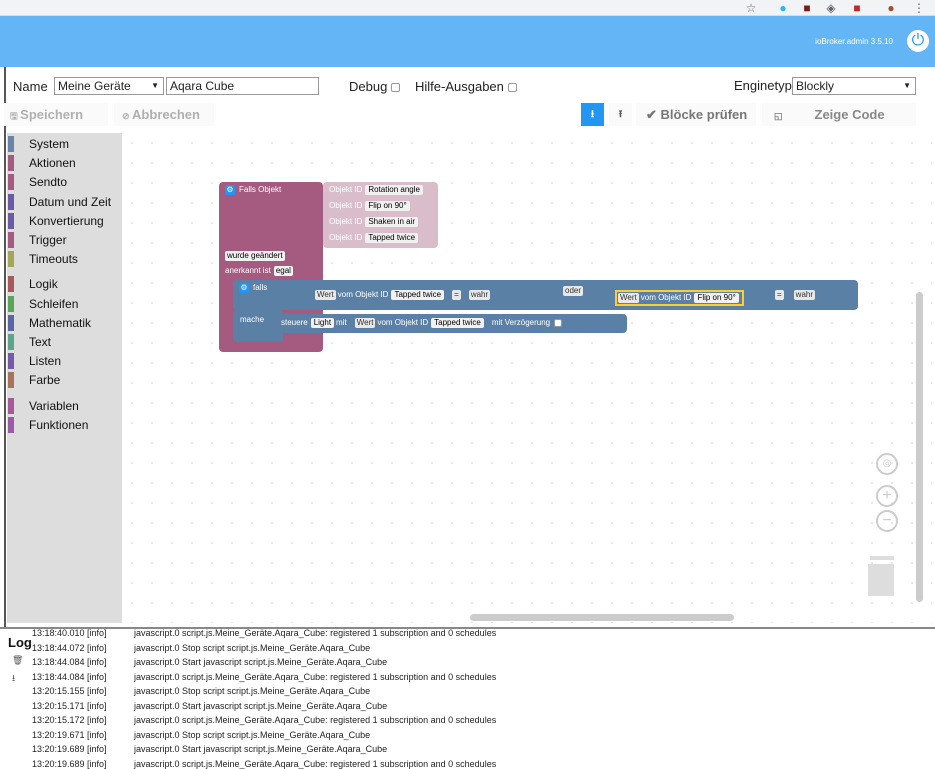 Image resolution: width=935 pixels, height=769 pixels. I want to click on vom-label: vom Objekt ID, so click(403, 322).